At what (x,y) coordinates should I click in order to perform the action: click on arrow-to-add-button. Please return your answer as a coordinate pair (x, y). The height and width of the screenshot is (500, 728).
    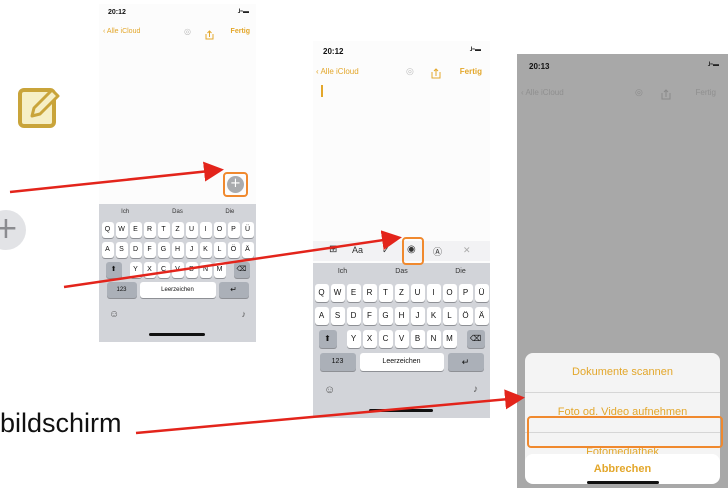
    Looking at the image, I should click on (116, 177).